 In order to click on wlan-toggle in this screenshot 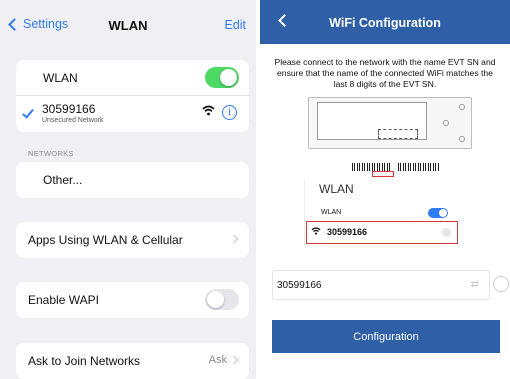, I will do `click(222, 77)`.